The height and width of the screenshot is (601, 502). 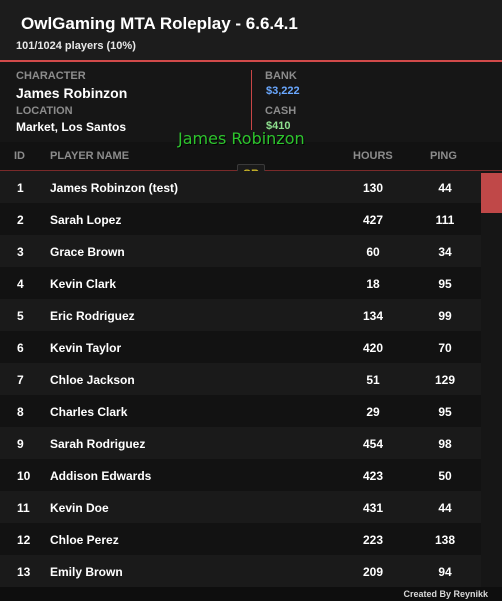 I want to click on player-row: 8 Charles Clark 29 95, so click(x=240, y=411).